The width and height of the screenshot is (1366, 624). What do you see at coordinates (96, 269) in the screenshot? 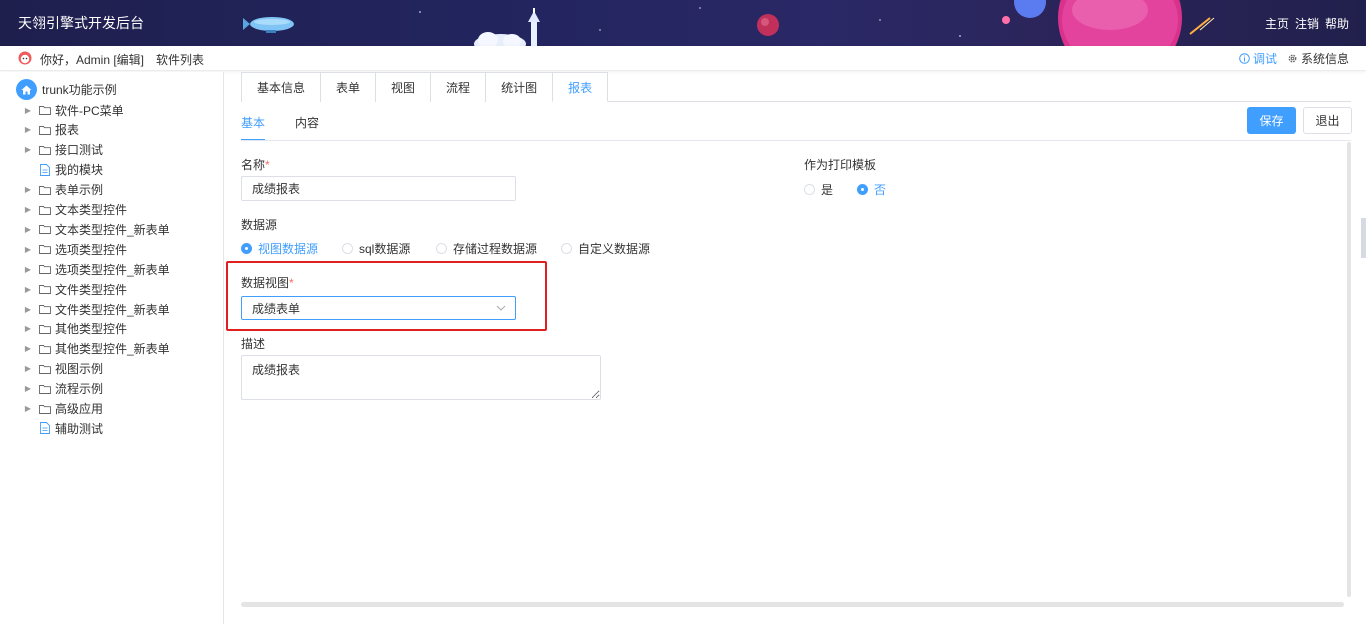
I see `tree-item: ▶ 选项类型控件_新表单` at bounding box center [96, 269].